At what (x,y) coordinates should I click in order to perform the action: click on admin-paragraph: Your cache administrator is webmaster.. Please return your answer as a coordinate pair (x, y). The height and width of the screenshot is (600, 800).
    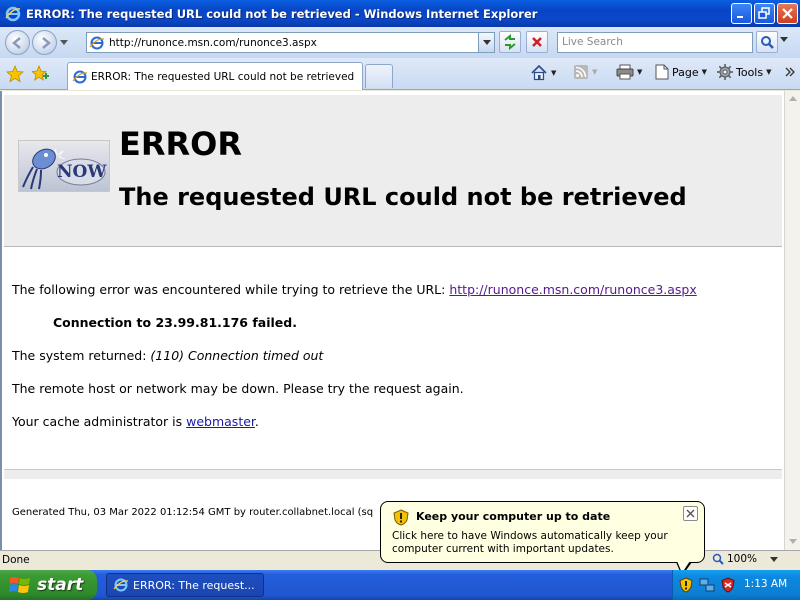
    Looking at the image, I should click on (135, 421).